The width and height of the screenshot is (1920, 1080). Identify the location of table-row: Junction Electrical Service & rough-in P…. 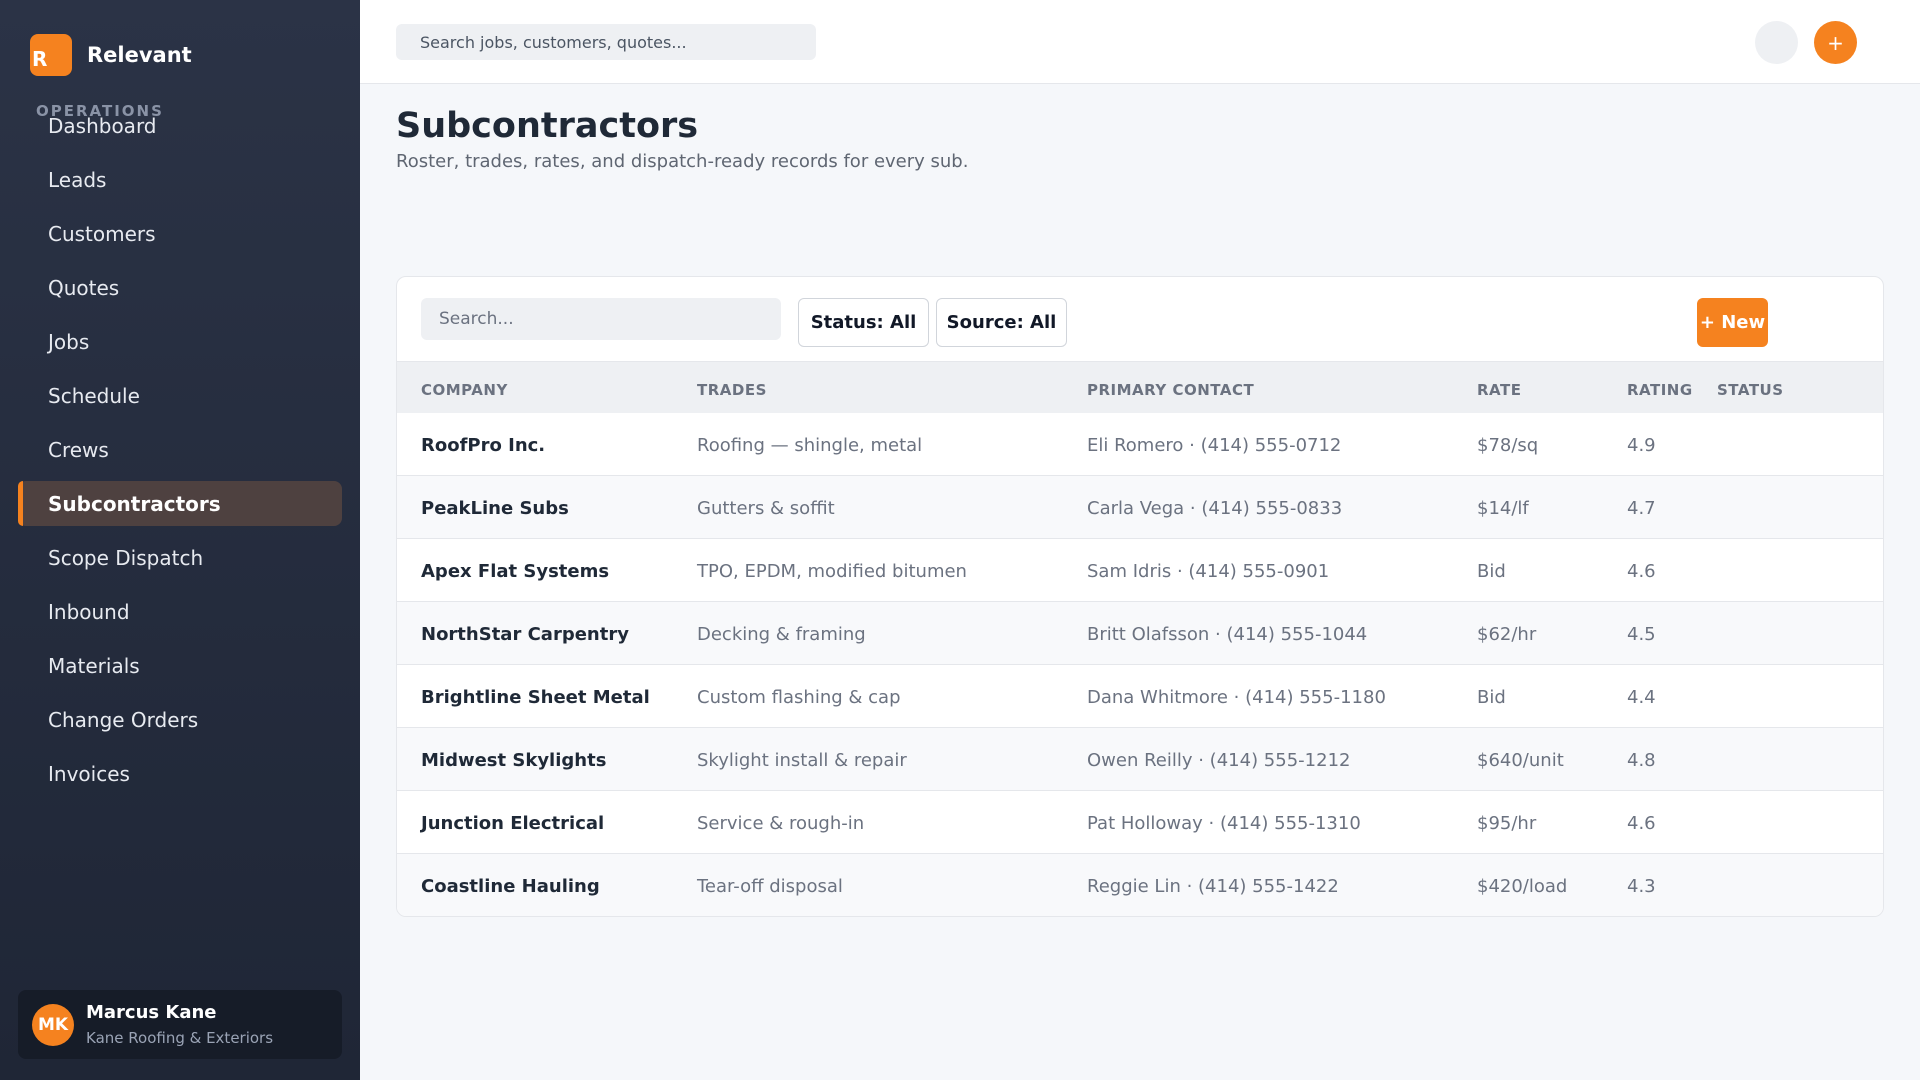
(1140, 822).